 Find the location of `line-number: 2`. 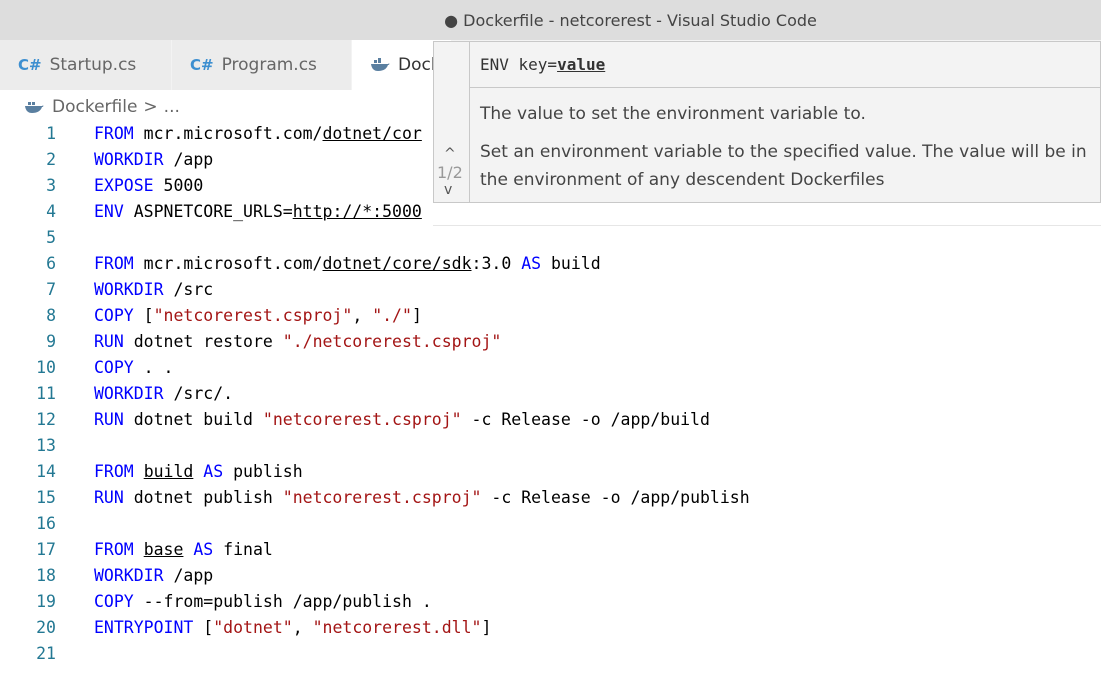

line-number: 2 is located at coordinates (51, 159).